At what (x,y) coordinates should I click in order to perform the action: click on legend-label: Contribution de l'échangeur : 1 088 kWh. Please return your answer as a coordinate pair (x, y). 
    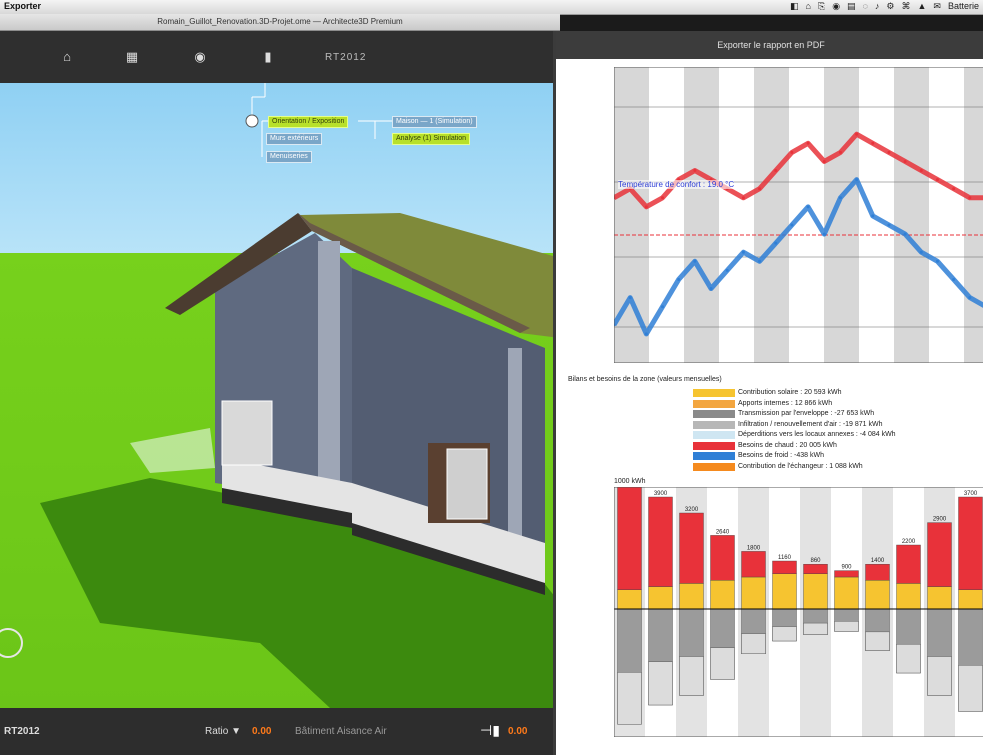
    Looking at the image, I should click on (800, 466).